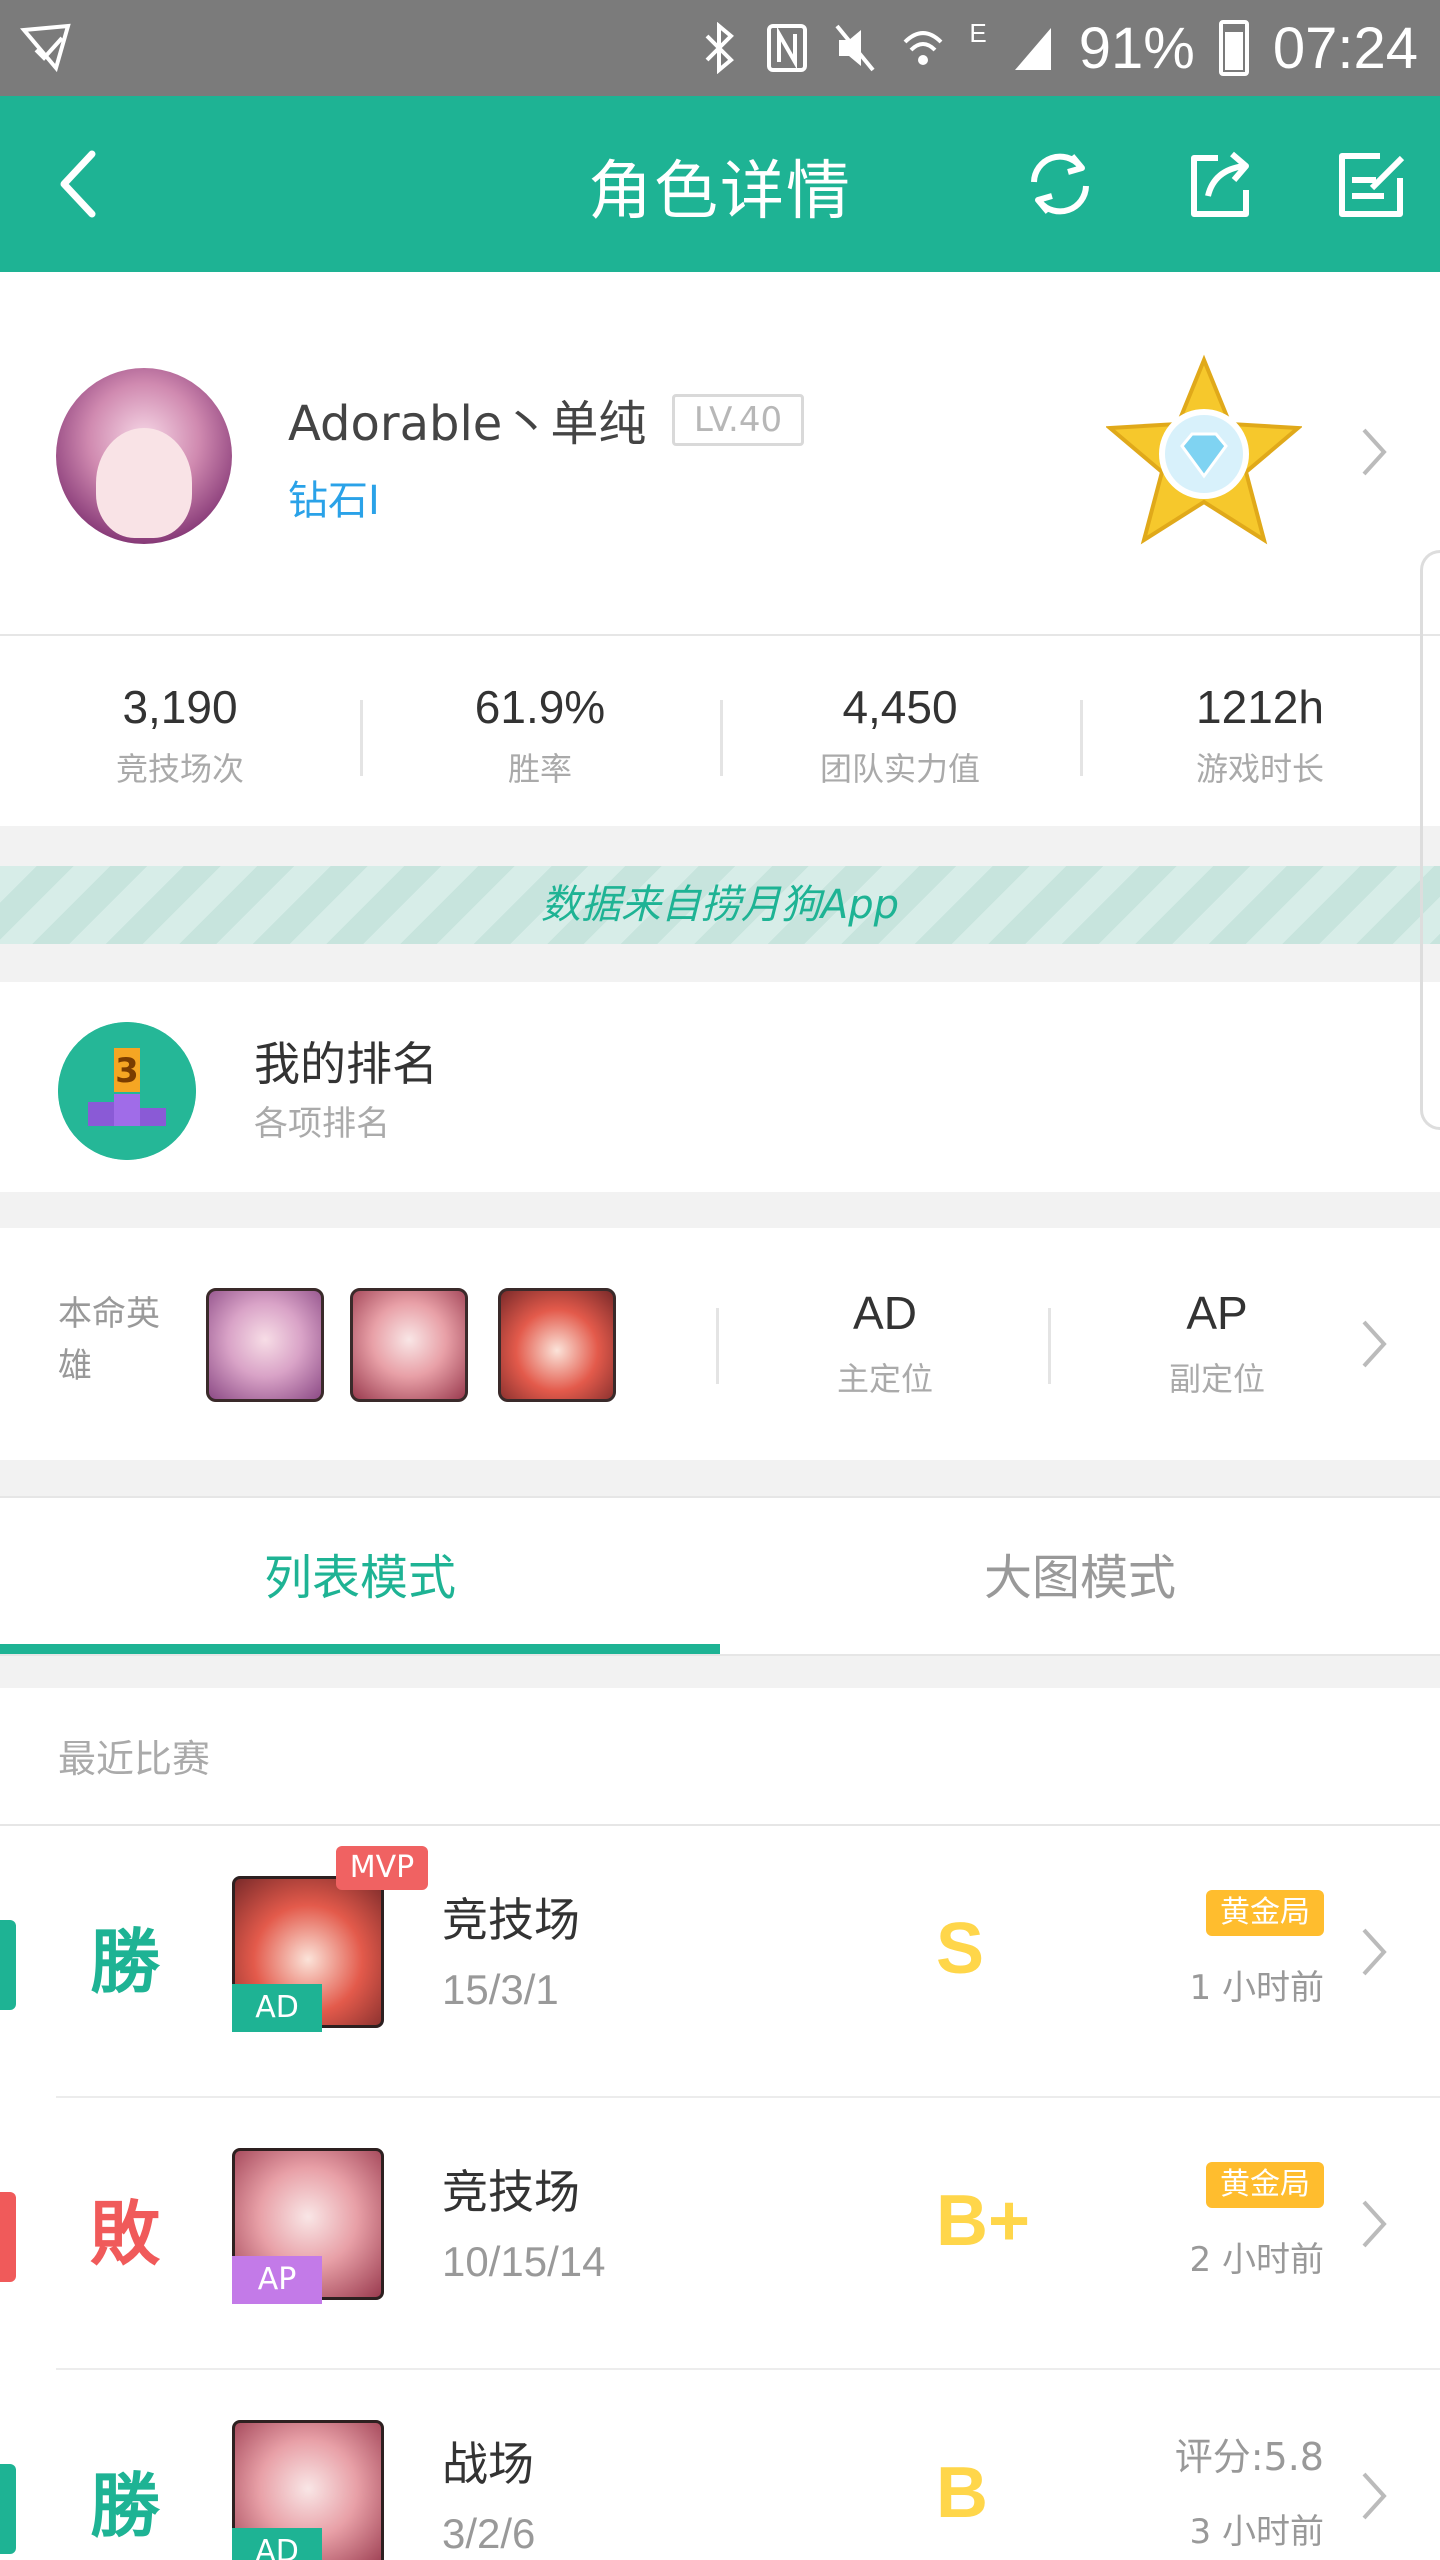 The height and width of the screenshot is (2560, 1440). Describe the element at coordinates (1216, 1379) in the screenshot. I see `position-label: 副定位` at that location.